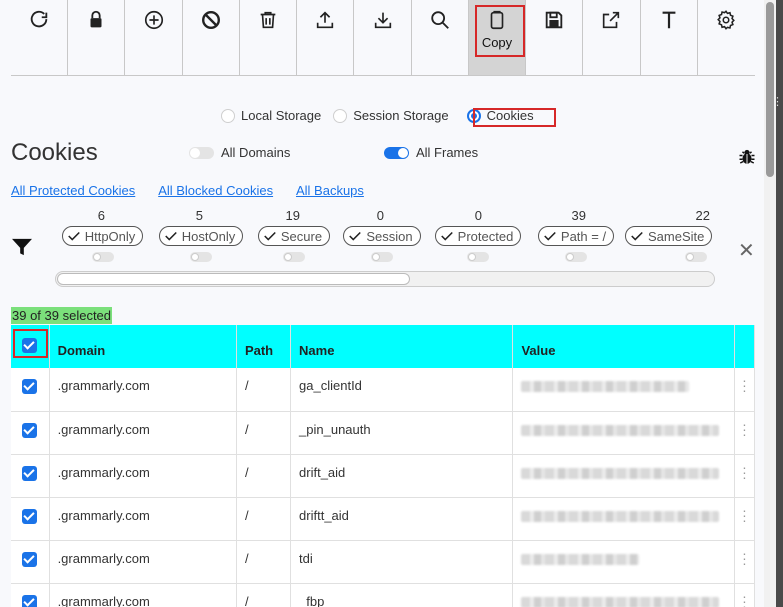 This screenshot has width=783, height=607. What do you see at coordinates (383, 595) in the screenshot?
I see `table-row: .grammarly.com / _fbp · · ·` at bounding box center [383, 595].